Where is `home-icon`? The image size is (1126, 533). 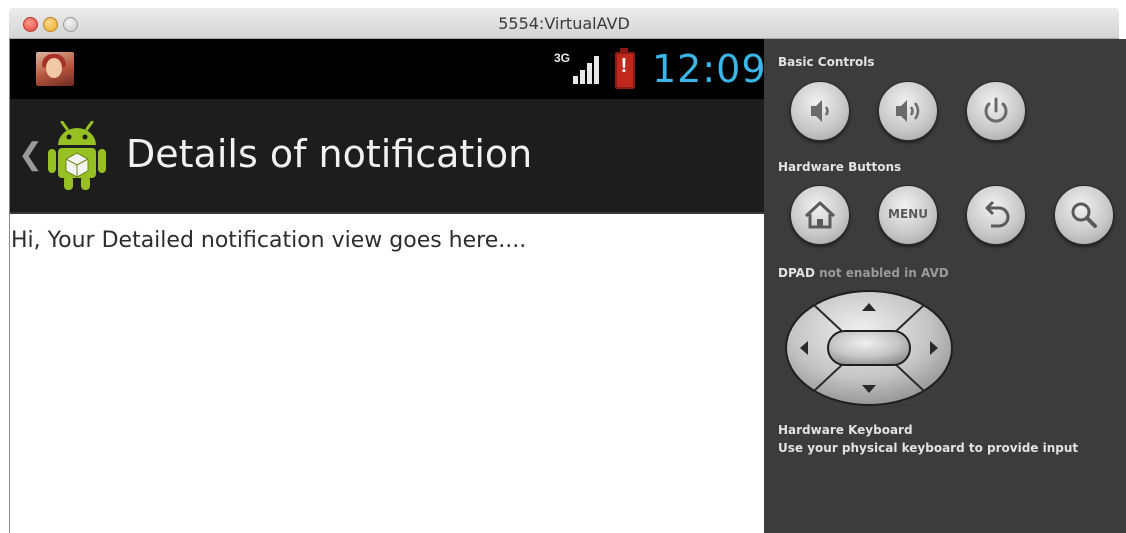 home-icon is located at coordinates (820, 215).